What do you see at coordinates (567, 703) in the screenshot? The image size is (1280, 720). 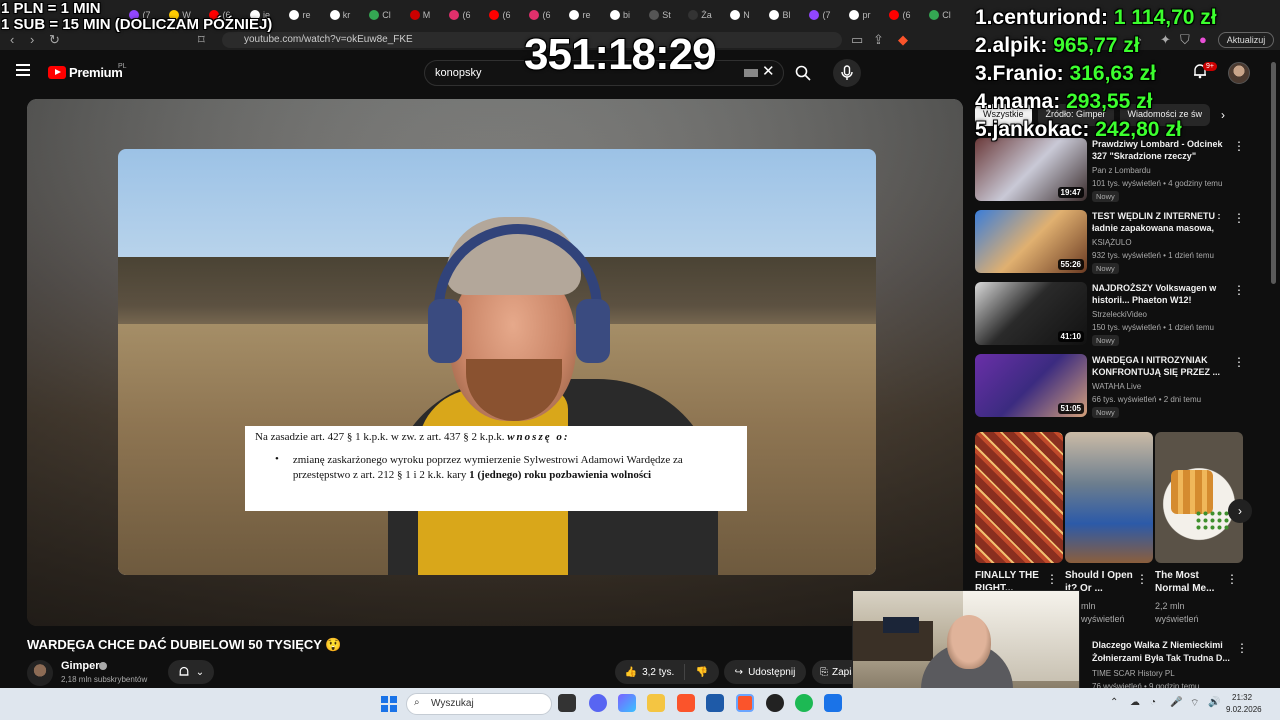 I see `task-view-icon` at bounding box center [567, 703].